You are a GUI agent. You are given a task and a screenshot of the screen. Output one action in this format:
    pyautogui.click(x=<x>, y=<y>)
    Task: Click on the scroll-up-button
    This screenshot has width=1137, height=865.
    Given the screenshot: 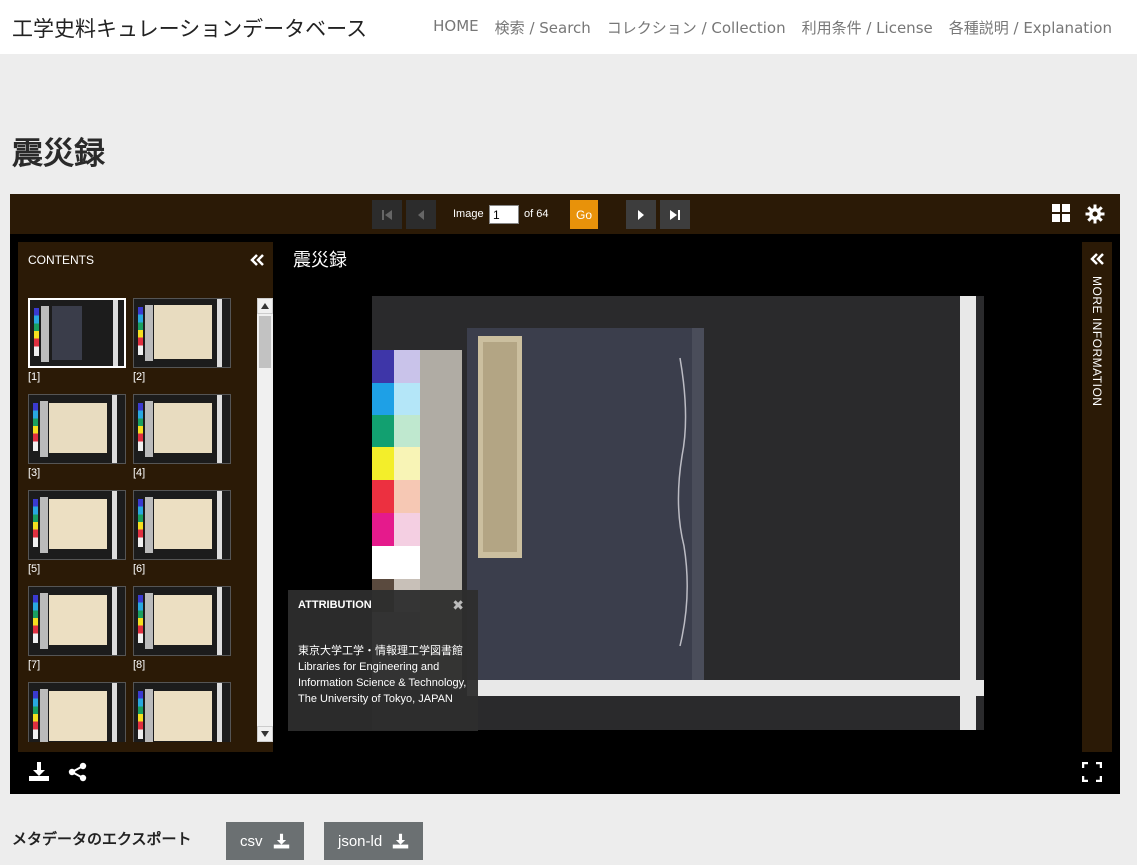 What is the action you would take?
    pyautogui.click(x=265, y=306)
    